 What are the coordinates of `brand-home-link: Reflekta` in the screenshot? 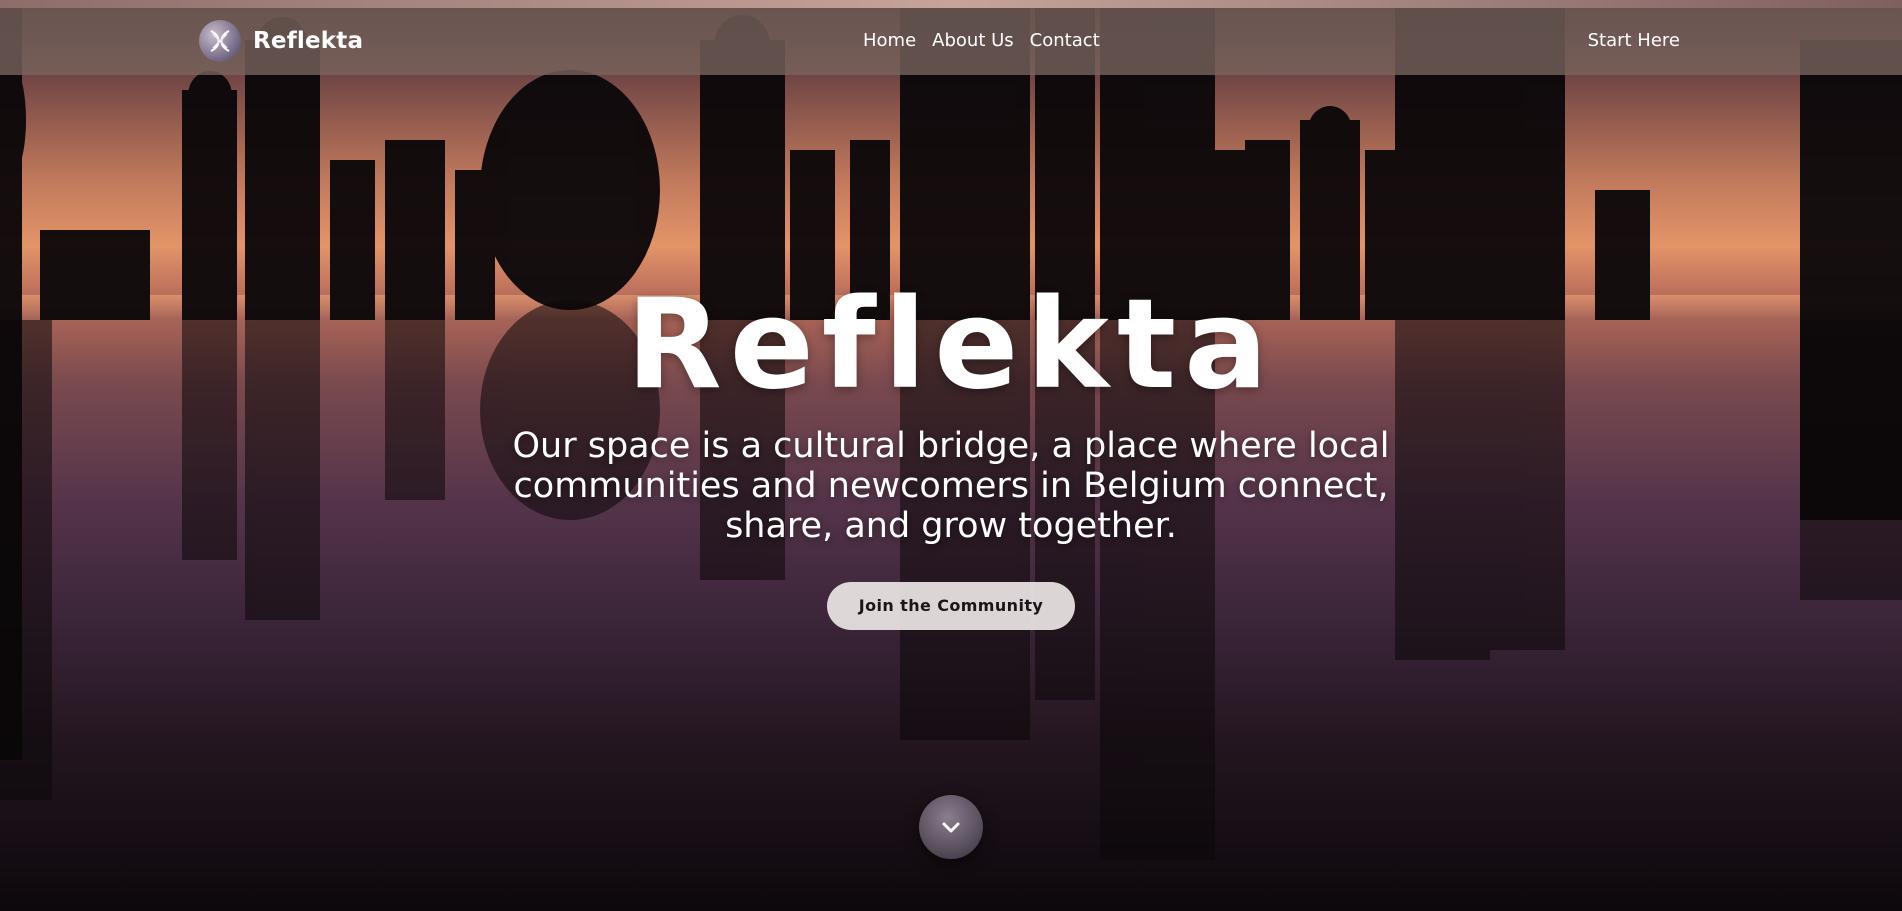 It's located at (281, 41).